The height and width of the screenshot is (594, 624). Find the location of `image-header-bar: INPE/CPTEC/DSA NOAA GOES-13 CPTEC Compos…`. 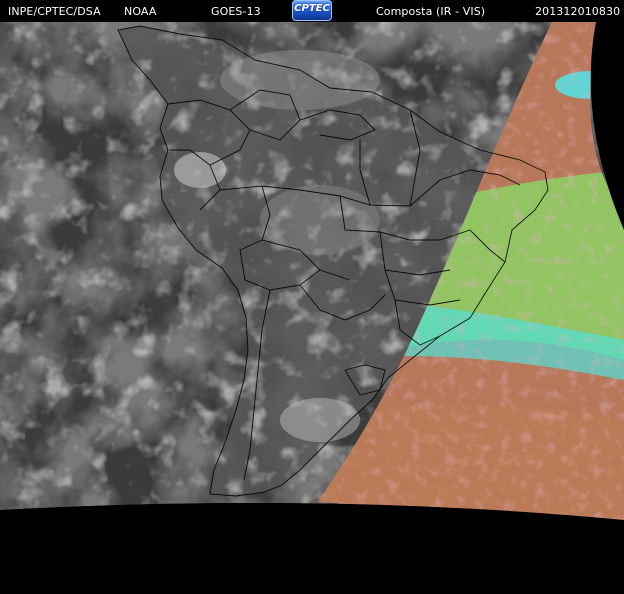

image-header-bar: INPE/CPTEC/DSA NOAA GOES-13 CPTEC Compos… is located at coordinates (312, 11).